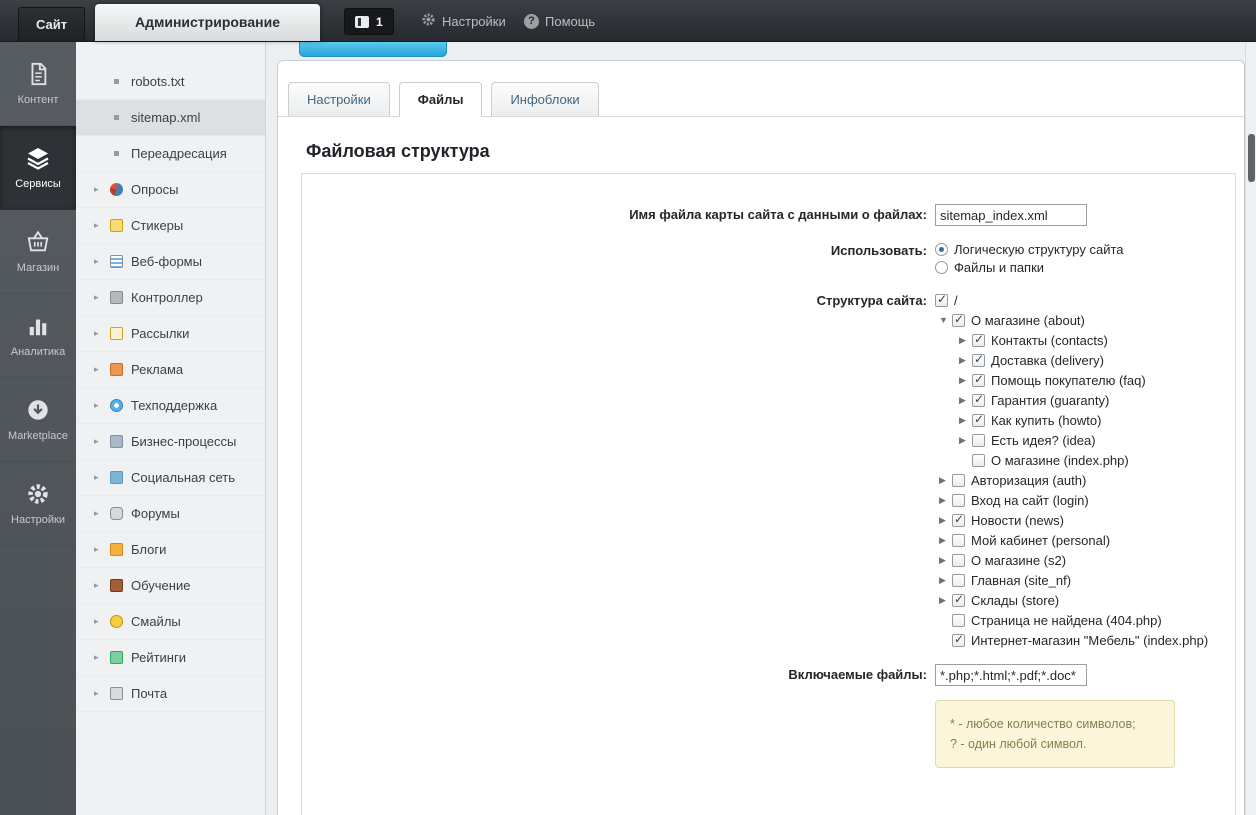  Describe the element at coordinates (38, 168) in the screenshot. I see `iconbar-item-services: Сервисы` at that location.